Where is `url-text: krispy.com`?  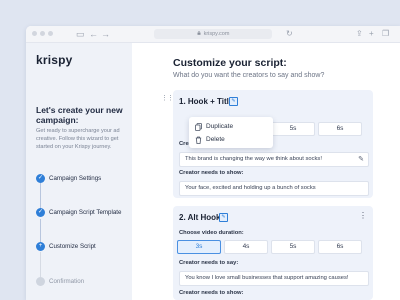 url-text: krispy.com is located at coordinates (216, 34).